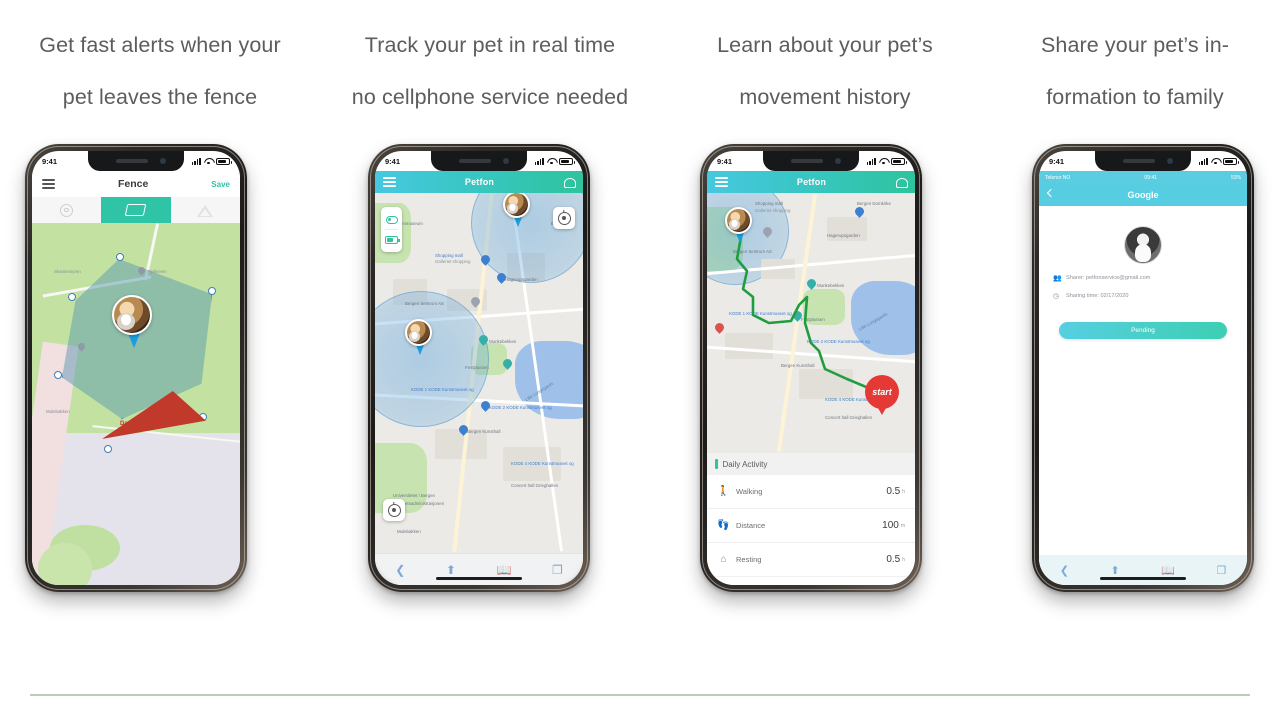 The width and height of the screenshot is (1280, 720). What do you see at coordinates (826, 384) in the screenshot?
I see `map-block` at bounding box center [826, 384].